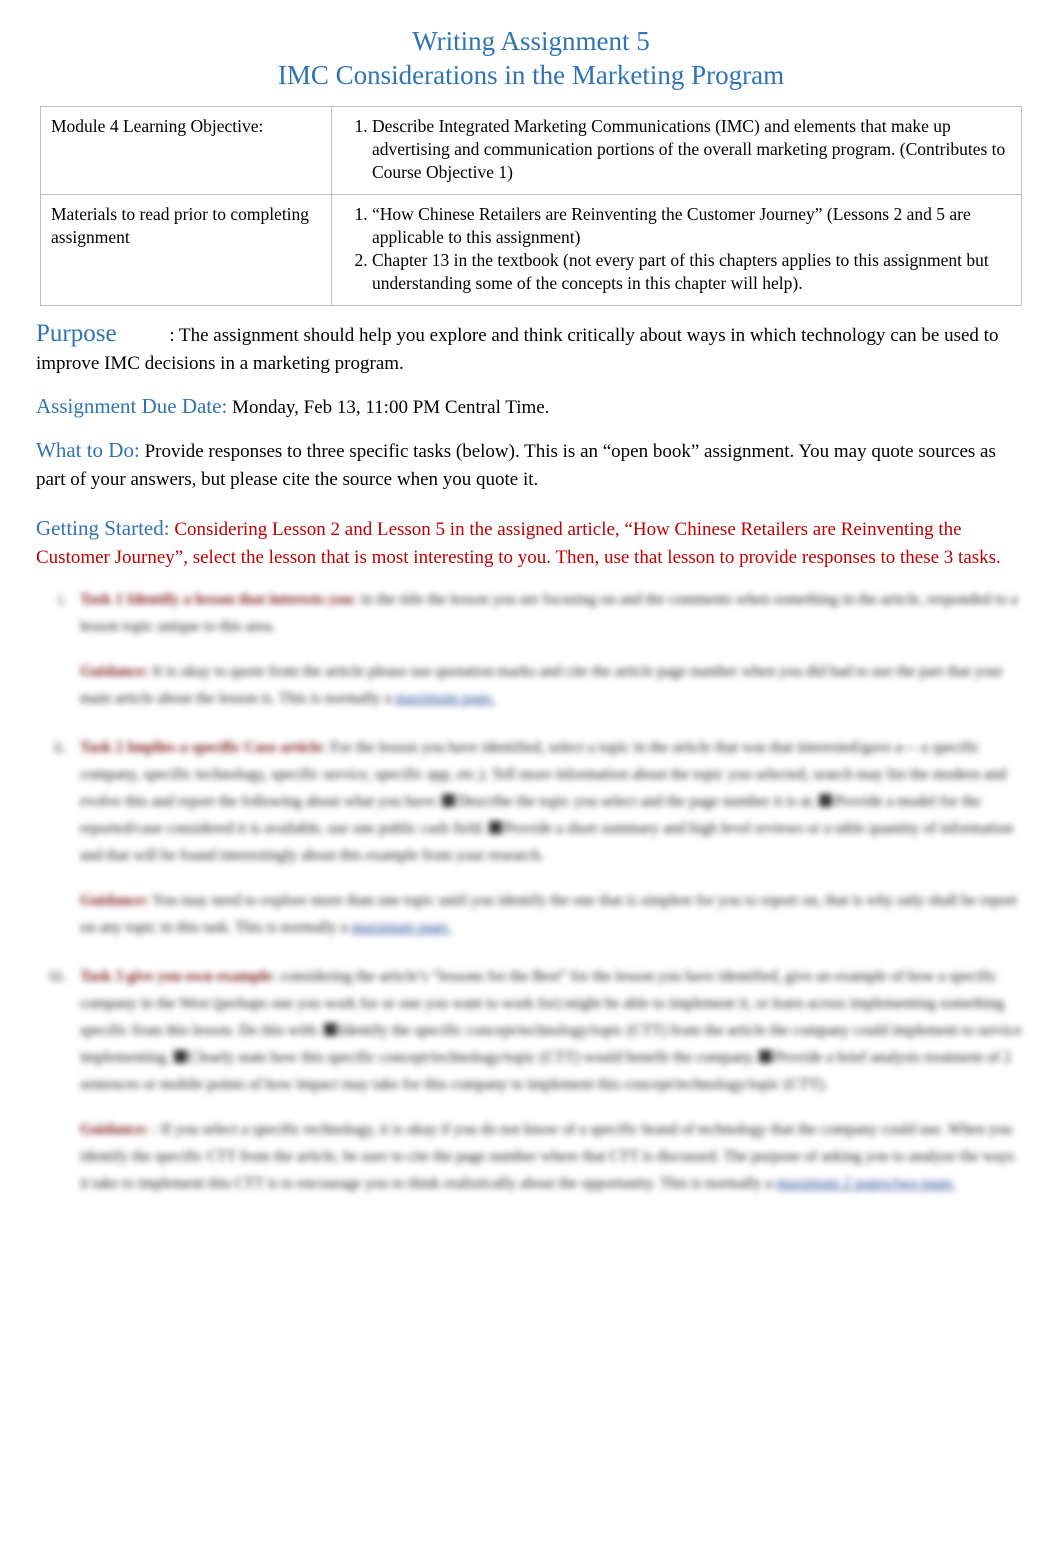  Describe the element at coordinates (88, 450) in the screenshot. I see `what-to-do-heading: What to Do:` at that location.